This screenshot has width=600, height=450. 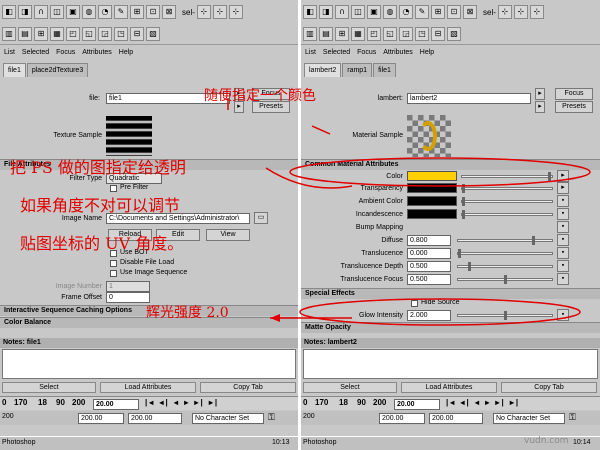 What do you see at coordinates (440, 312) in the screenshot?
I see `glow-highlight-ellipse` at bounding box center [440, 312].